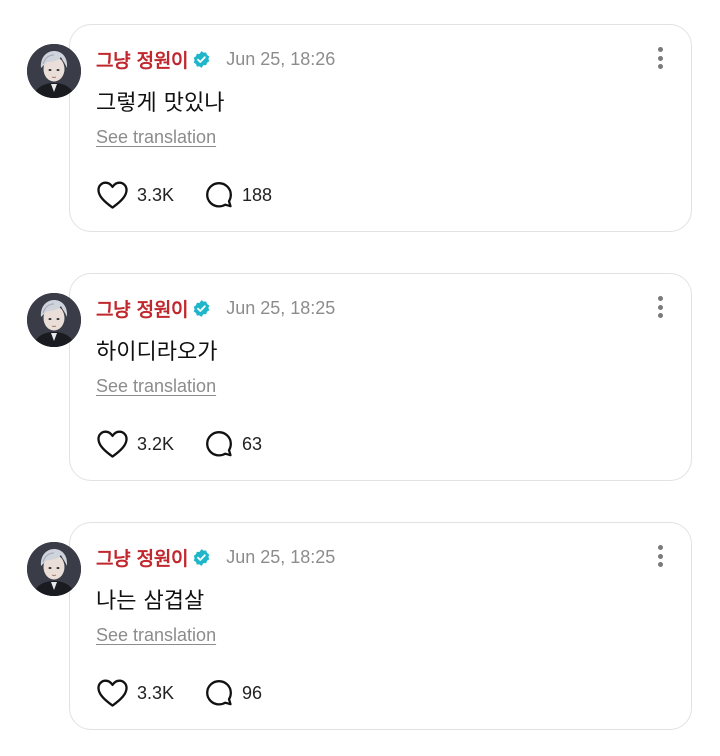  What do you see at coordinates (179, 693) in the screenshot?
I see `post-actions: 3.3K 96` at bounding box center [179, 693].